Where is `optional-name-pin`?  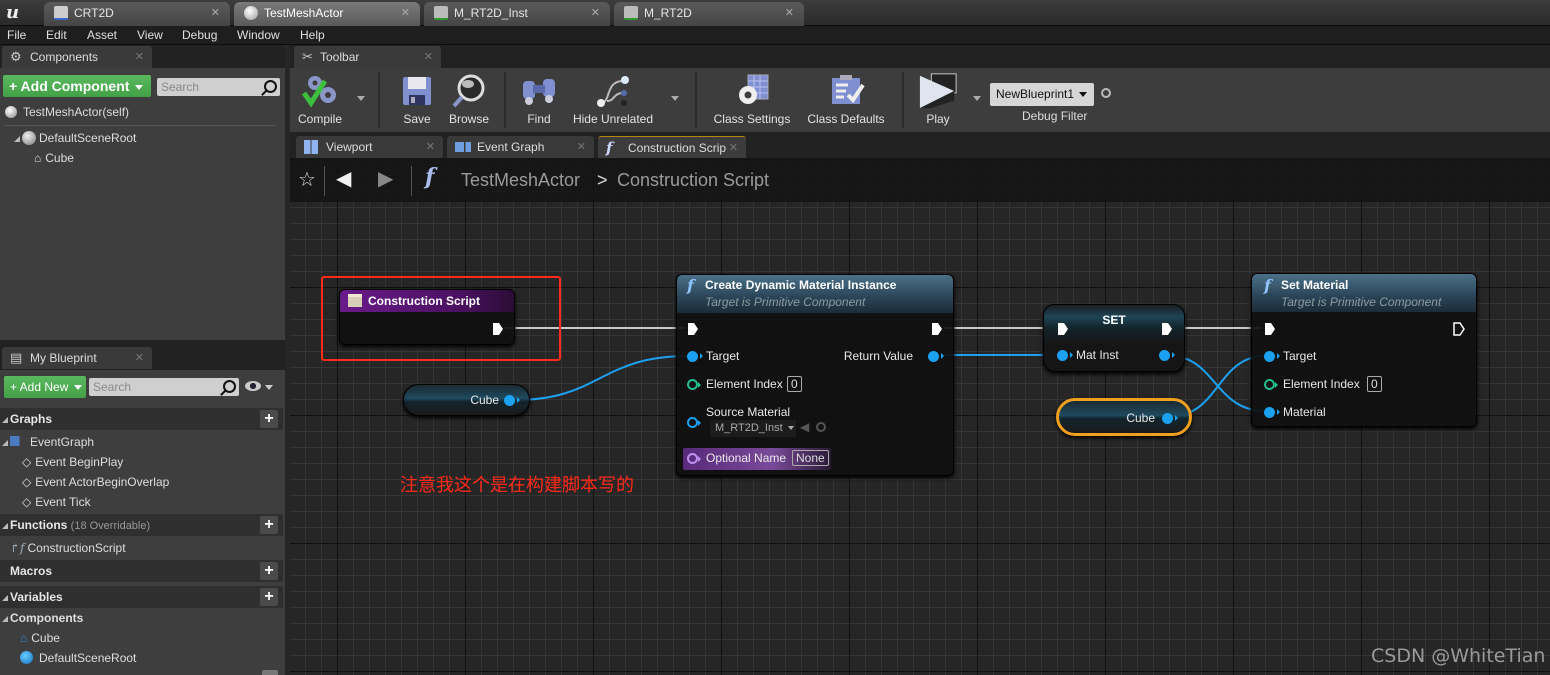
optional-name-pin is located at coordinates (694, 458).